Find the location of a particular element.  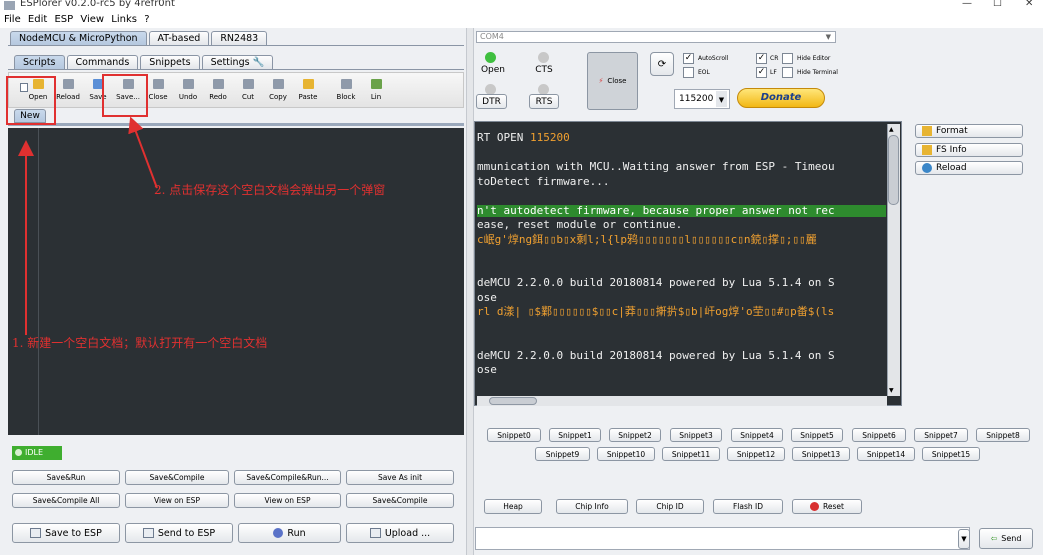

save-to-esp-button: Save to ESP is located at coordinates (66, 533).